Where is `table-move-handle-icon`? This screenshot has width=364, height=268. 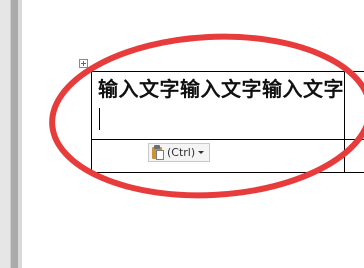
table-move-handle-icon is located at coordinates (83, 63).